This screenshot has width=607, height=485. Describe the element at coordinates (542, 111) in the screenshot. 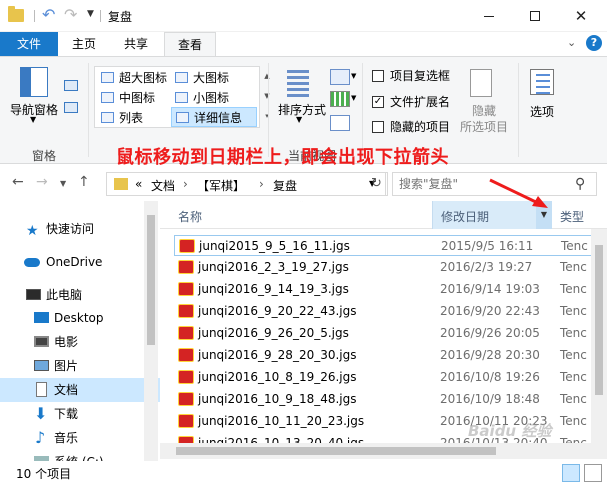

I see `options-button: 选项` at that location.